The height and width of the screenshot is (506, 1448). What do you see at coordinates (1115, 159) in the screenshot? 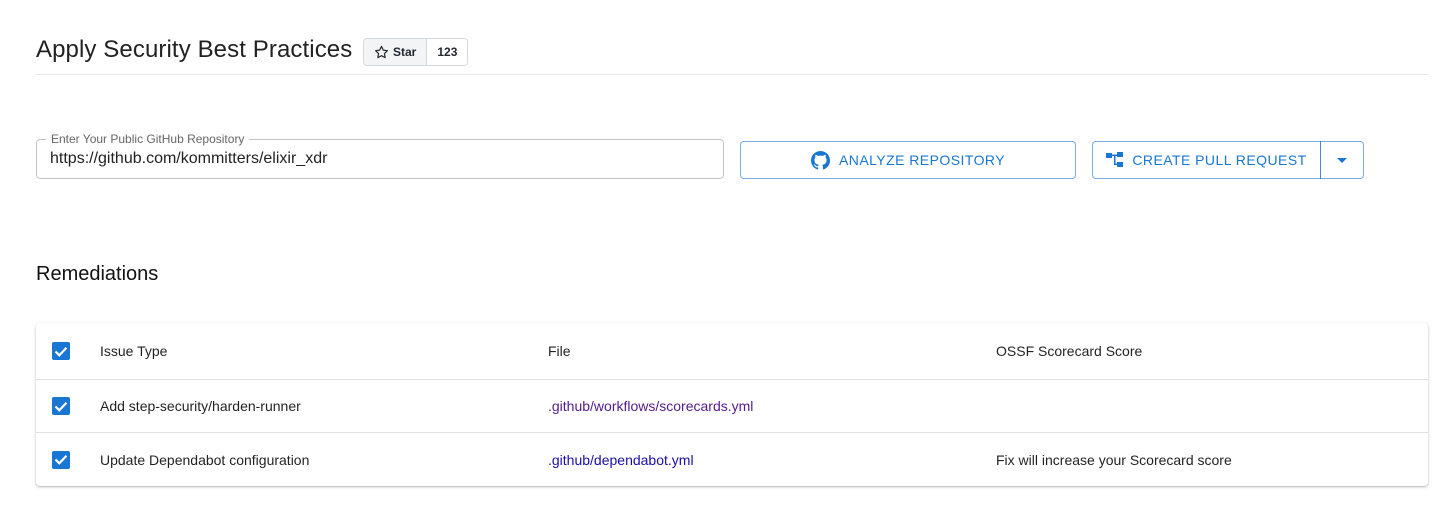
I see `pull-request-icon` at bounding box center [1115, 159].